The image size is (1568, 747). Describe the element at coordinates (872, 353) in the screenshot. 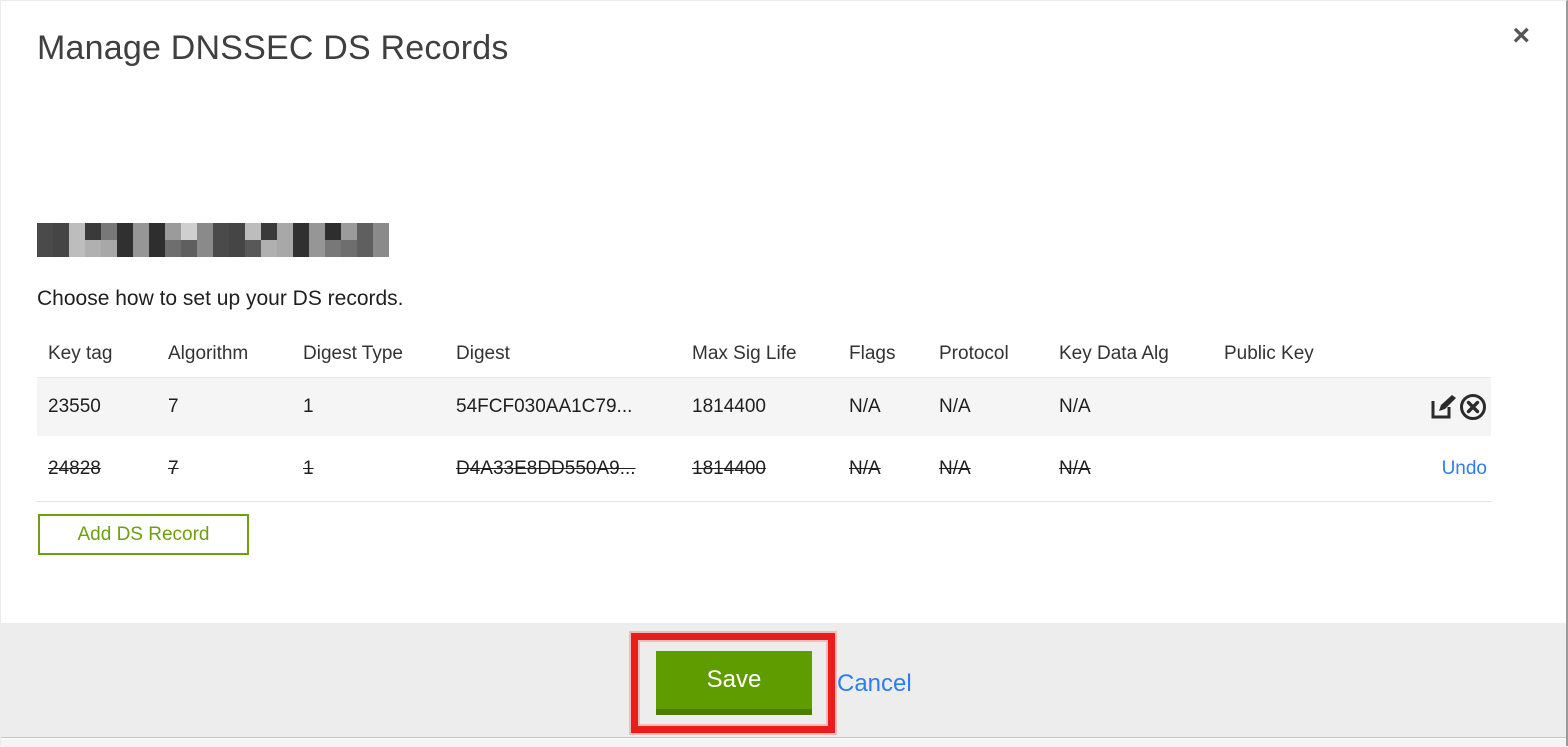

I see `column-header-flags: Flags` at that location.